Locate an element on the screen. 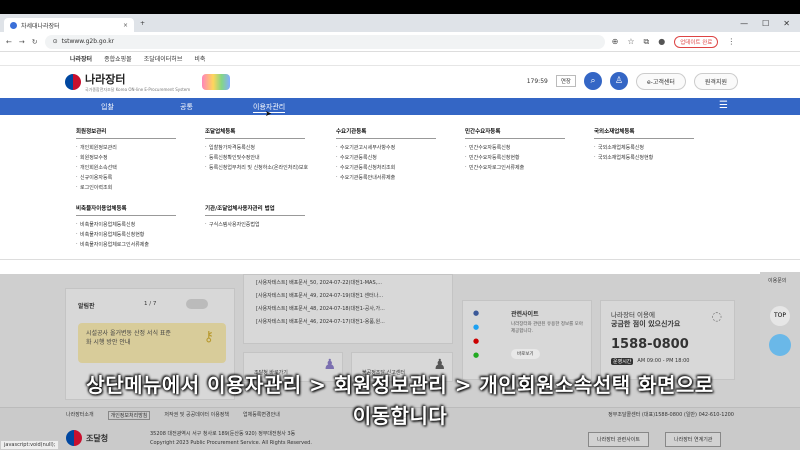  menu-item: 민간수요자등록신청 is located at coordinates (515, 147).